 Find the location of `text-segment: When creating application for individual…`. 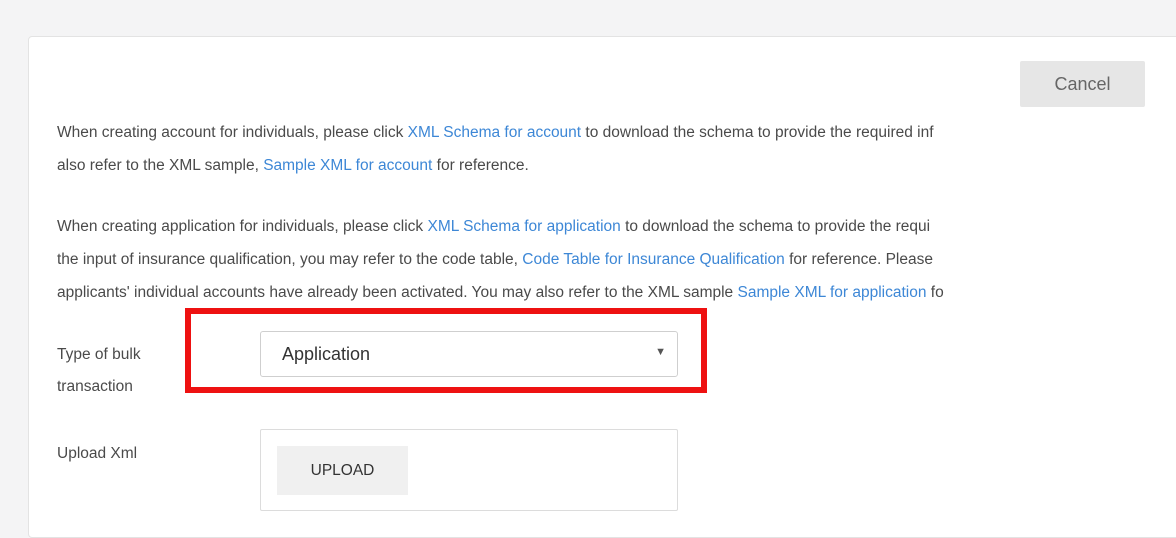

text-segment: When creating application for individual… is located at coordinates (242, 226).